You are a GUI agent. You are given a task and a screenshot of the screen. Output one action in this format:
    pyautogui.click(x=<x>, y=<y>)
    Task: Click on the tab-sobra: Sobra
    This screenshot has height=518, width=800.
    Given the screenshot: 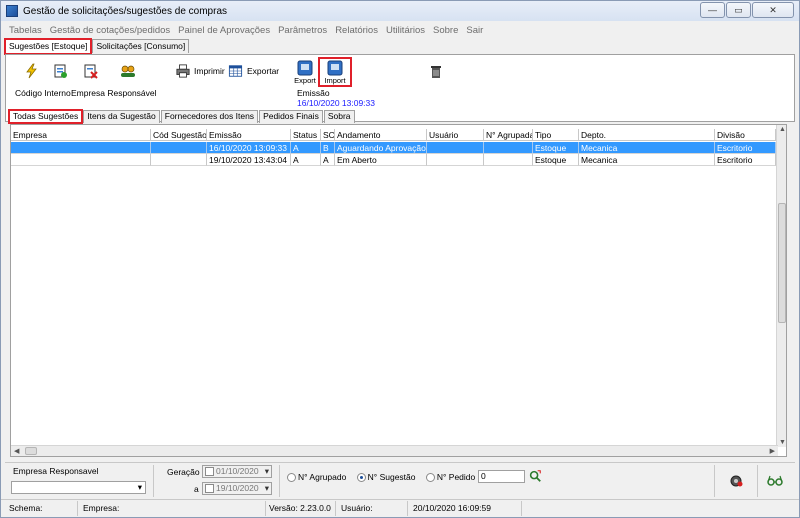 What is the action you would take?
    pyautogui.click(x=339, y=116)
    